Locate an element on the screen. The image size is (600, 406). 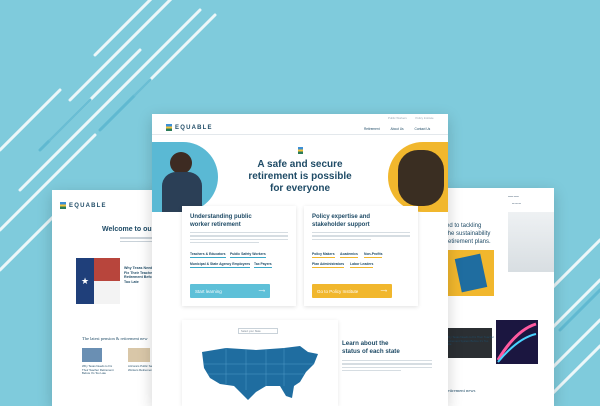
tag-teachers: Teachers & Educators is located at coordinates (208, 255).